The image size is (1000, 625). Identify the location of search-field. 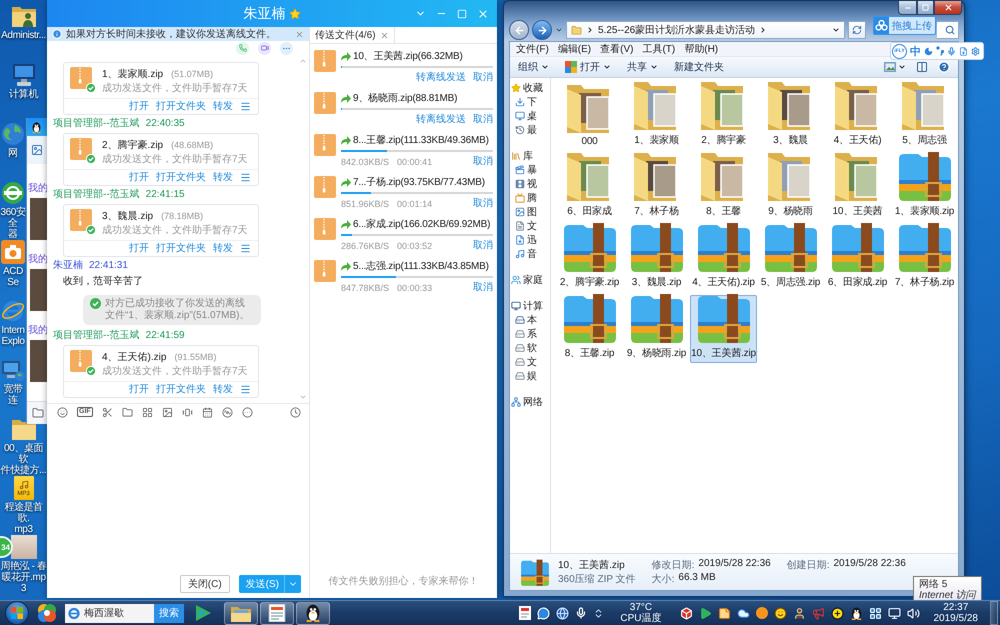
(948, 30).